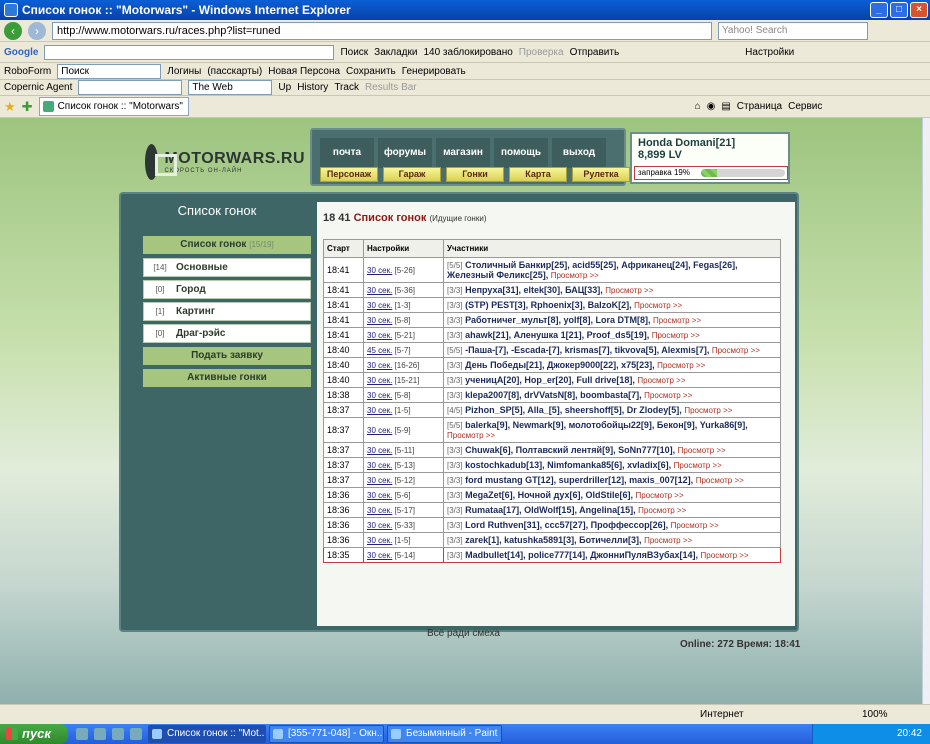  I want to click on track-button: Track, so click(346, 87).